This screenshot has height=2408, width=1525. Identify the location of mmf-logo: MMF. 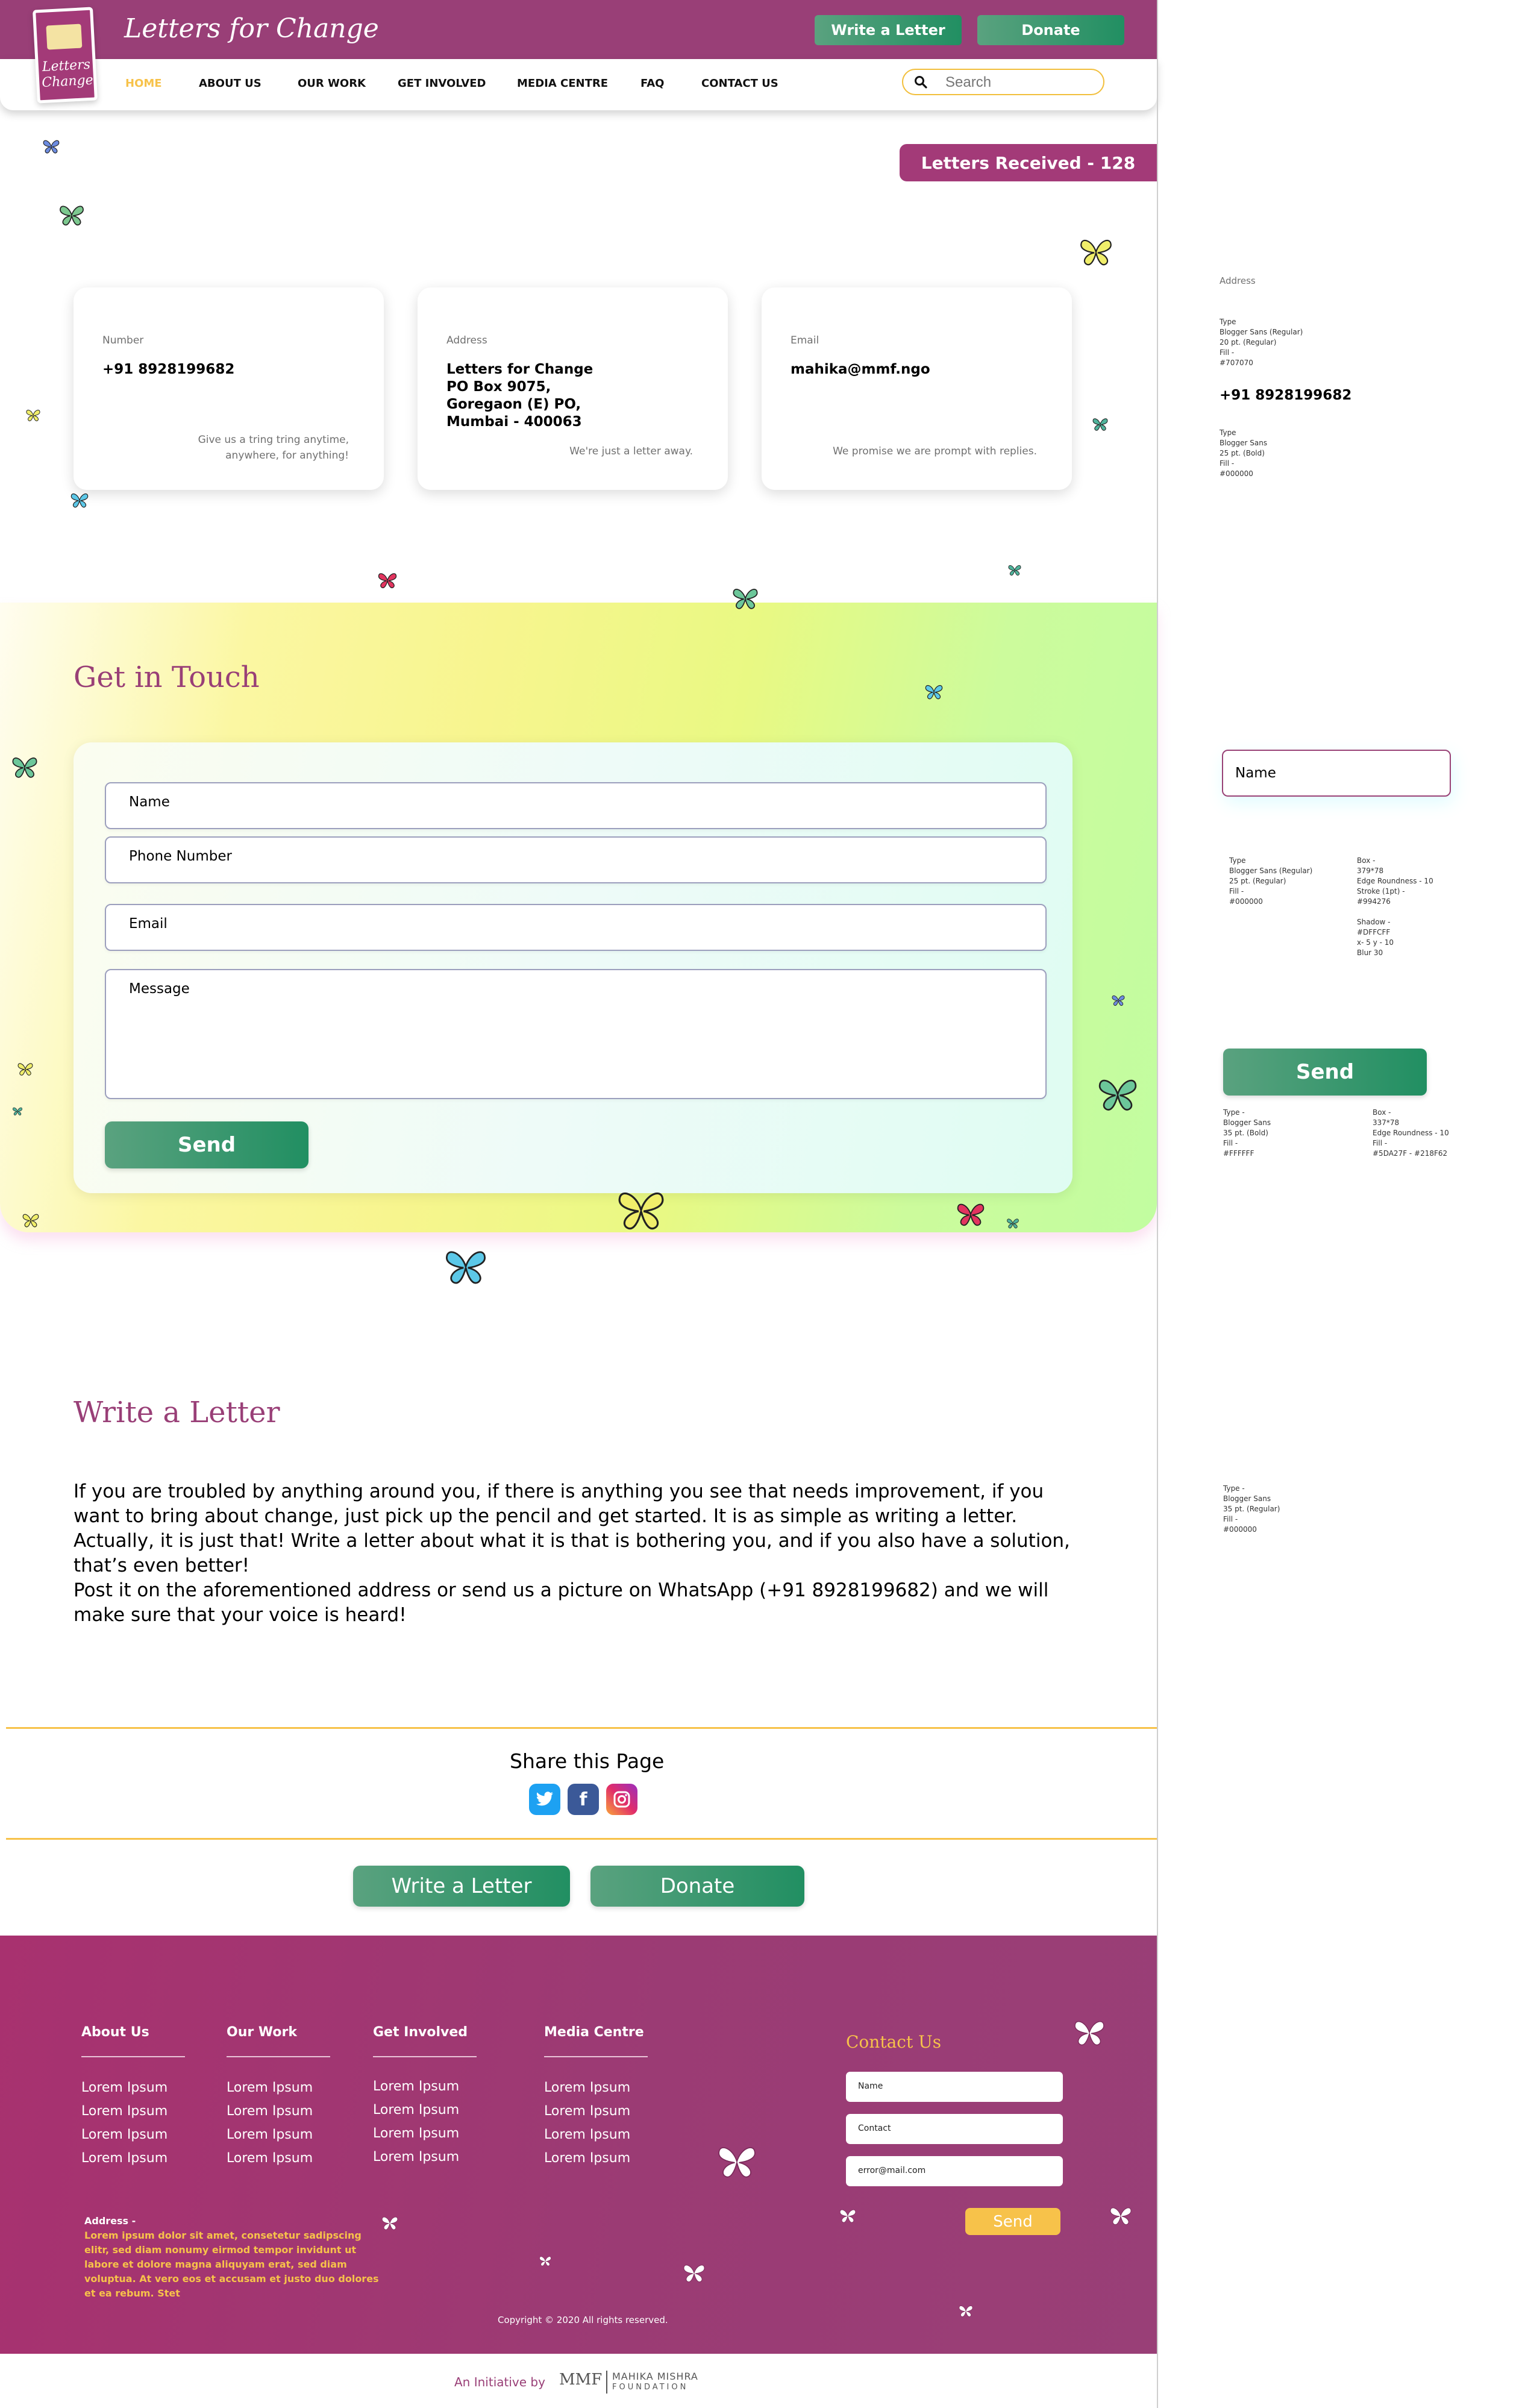
(581, 2380).